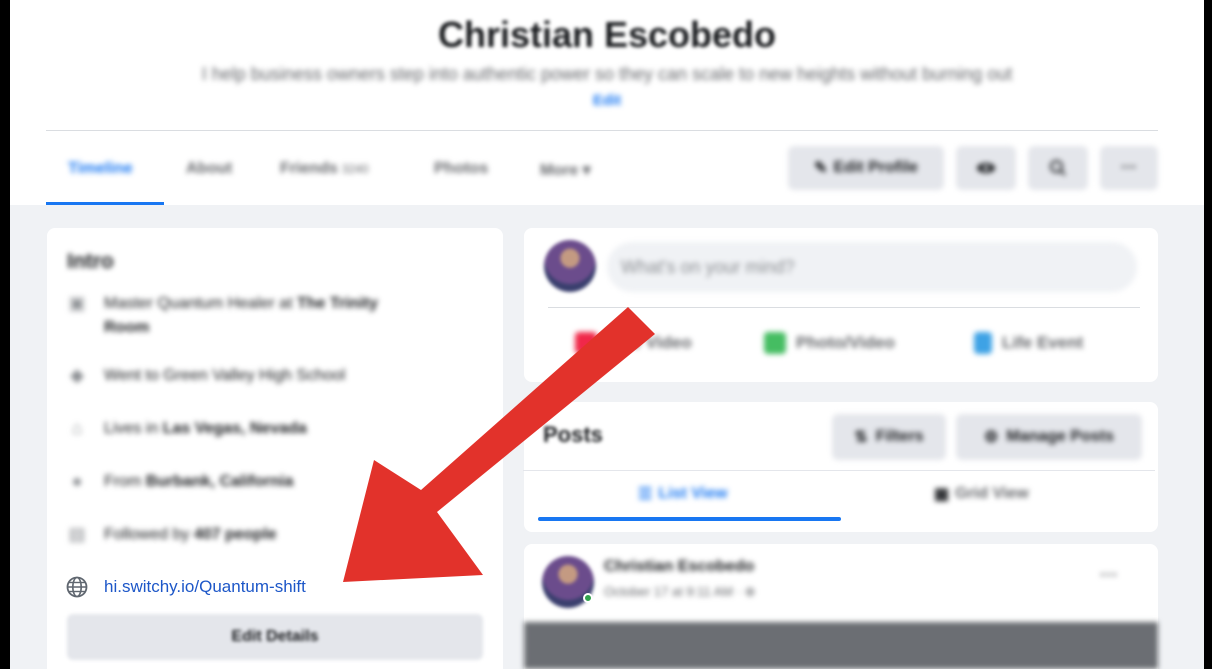 This screenshot has width=1212, height=669. I want to click on intro-item-education: ◆ Went to Green Valley High School, so click(205, 376).